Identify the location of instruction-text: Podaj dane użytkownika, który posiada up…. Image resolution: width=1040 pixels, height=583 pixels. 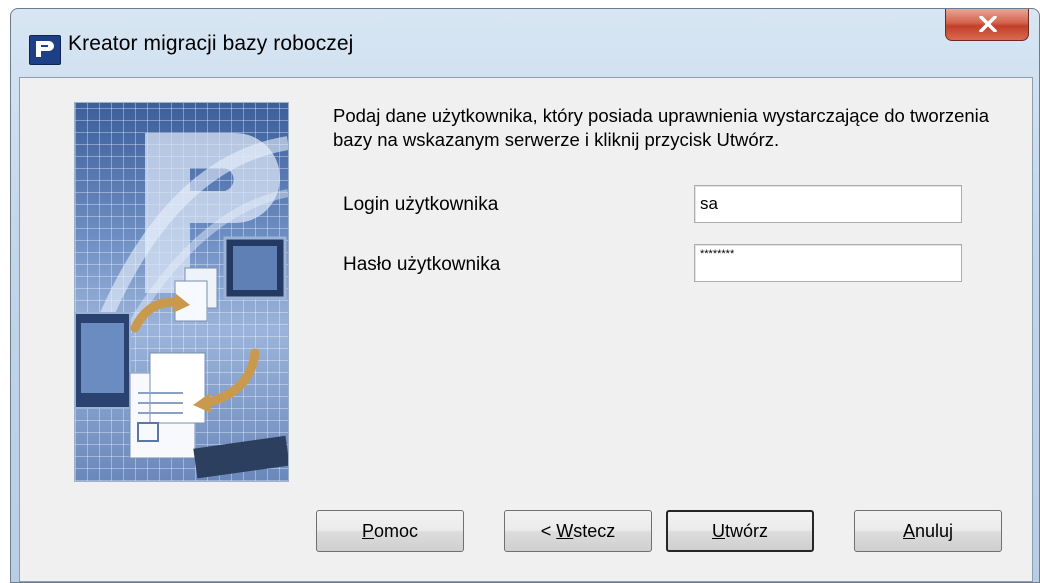
(661, 127).